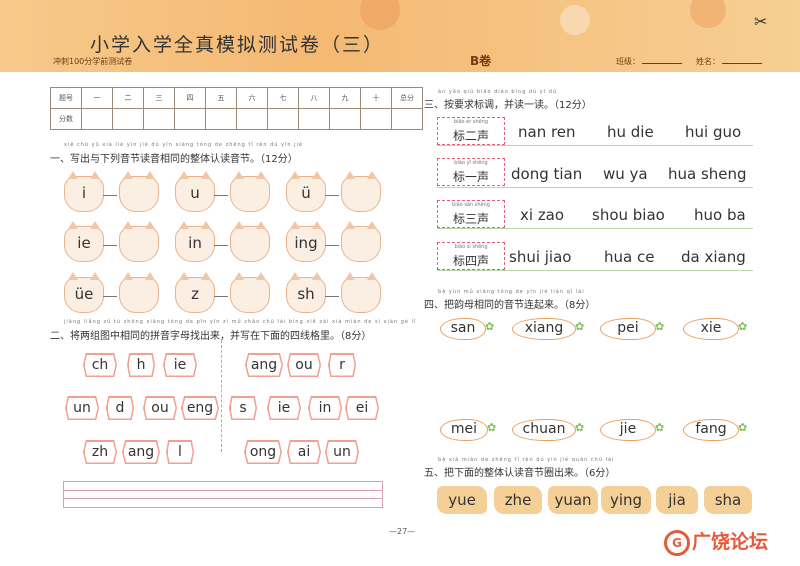 The image size is (800, 566). I want to click on letter: ou, so click(160, 408).